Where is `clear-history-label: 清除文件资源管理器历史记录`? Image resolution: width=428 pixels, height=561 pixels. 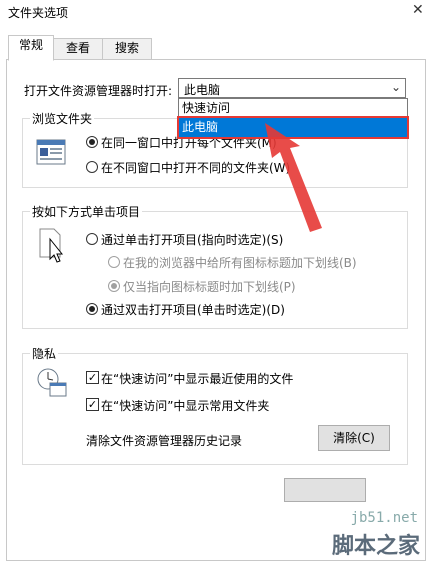 clear-history-label: 清除文件资源管理器历史记录 is located at coordinates (164, 441).